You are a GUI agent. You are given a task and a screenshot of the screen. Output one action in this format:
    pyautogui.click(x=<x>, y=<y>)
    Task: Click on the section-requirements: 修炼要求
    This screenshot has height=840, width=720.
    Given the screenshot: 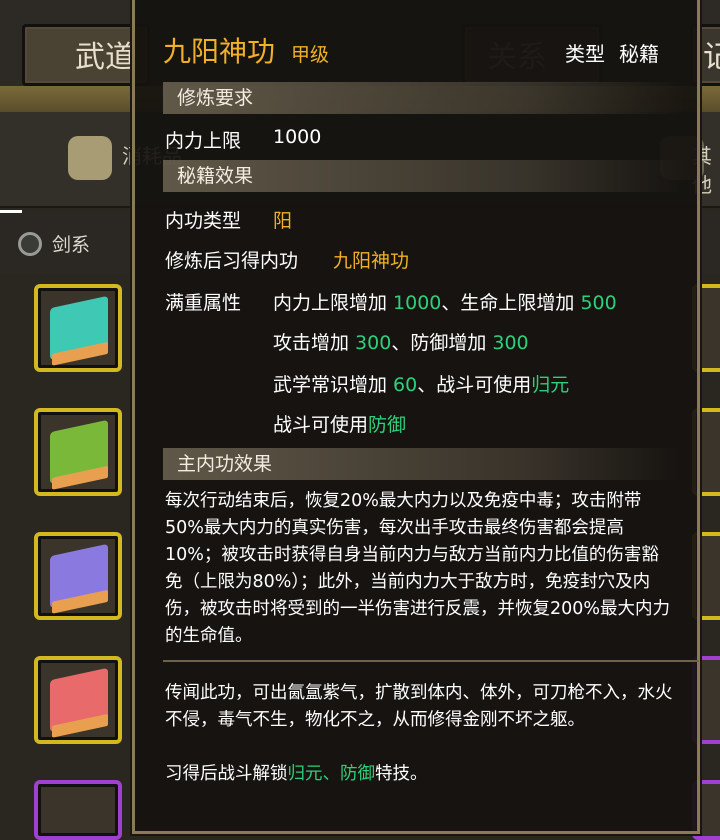 What is the action you would take?
    pyautogui.click(x=423, y=98)
    